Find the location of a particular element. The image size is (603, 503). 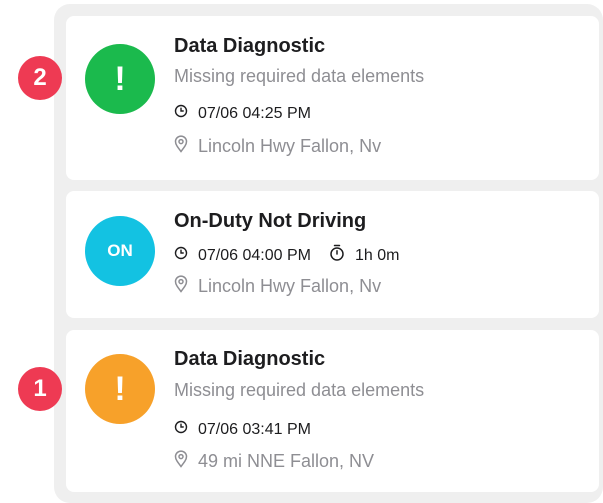

event-time-row: 07/06 03:41 PM is located at coordinates (242, 429).